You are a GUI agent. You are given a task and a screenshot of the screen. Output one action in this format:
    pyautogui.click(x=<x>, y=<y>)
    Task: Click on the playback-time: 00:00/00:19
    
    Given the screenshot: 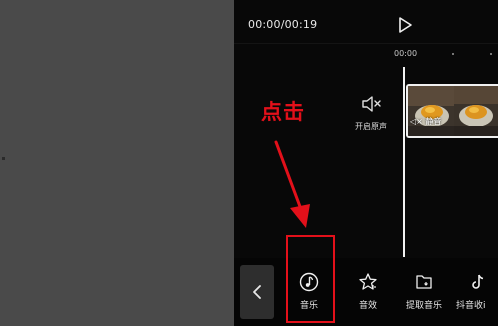 What is the action you would take?
    pyautogui.click(x=283, y=24)
    